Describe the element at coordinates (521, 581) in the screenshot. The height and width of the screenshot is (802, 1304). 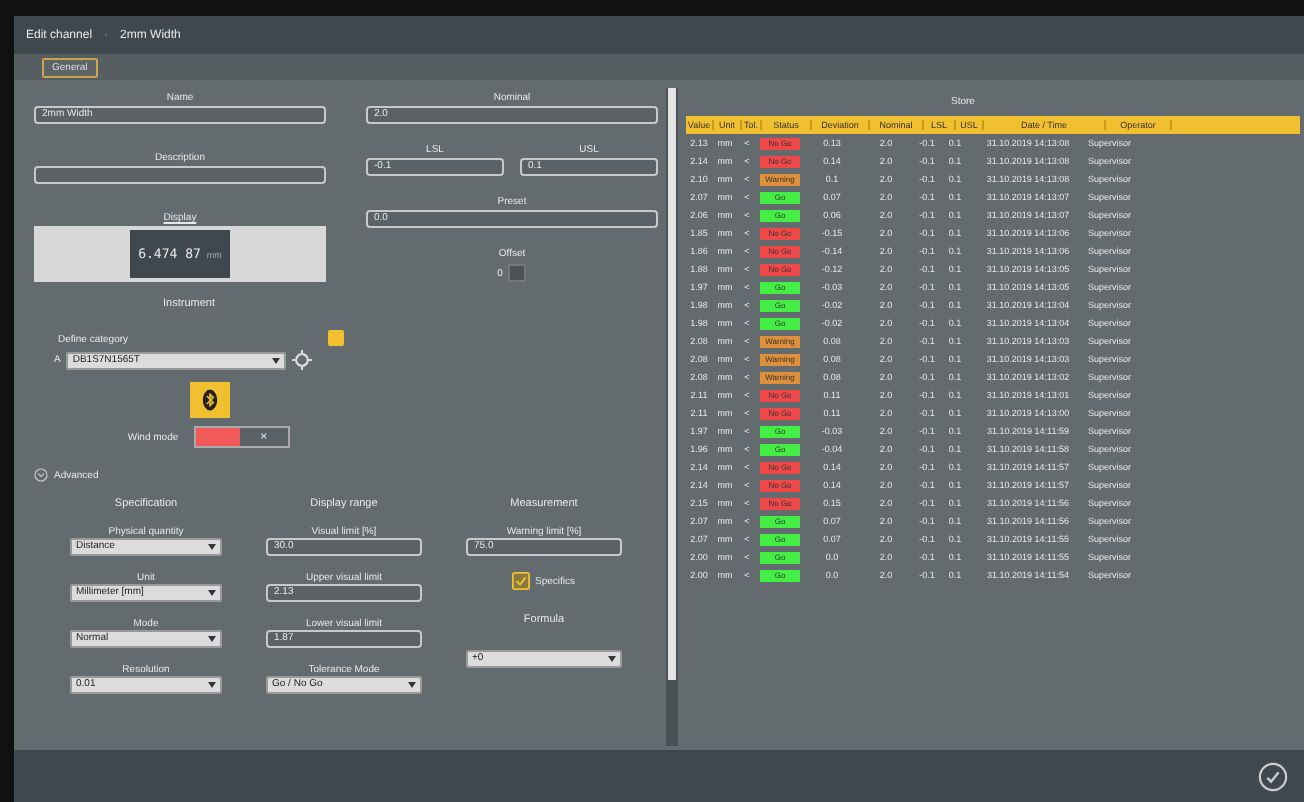
I see `checkbox` at that location.